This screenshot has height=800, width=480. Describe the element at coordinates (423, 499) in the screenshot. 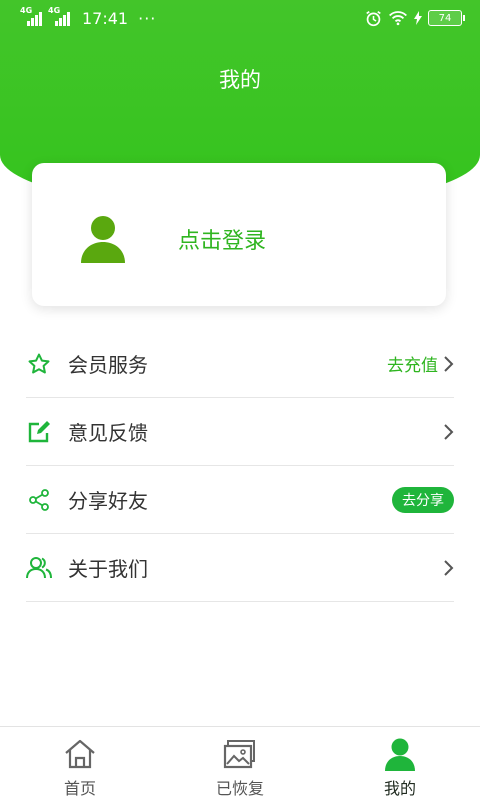

I see `share-button: 去分享` at that location.